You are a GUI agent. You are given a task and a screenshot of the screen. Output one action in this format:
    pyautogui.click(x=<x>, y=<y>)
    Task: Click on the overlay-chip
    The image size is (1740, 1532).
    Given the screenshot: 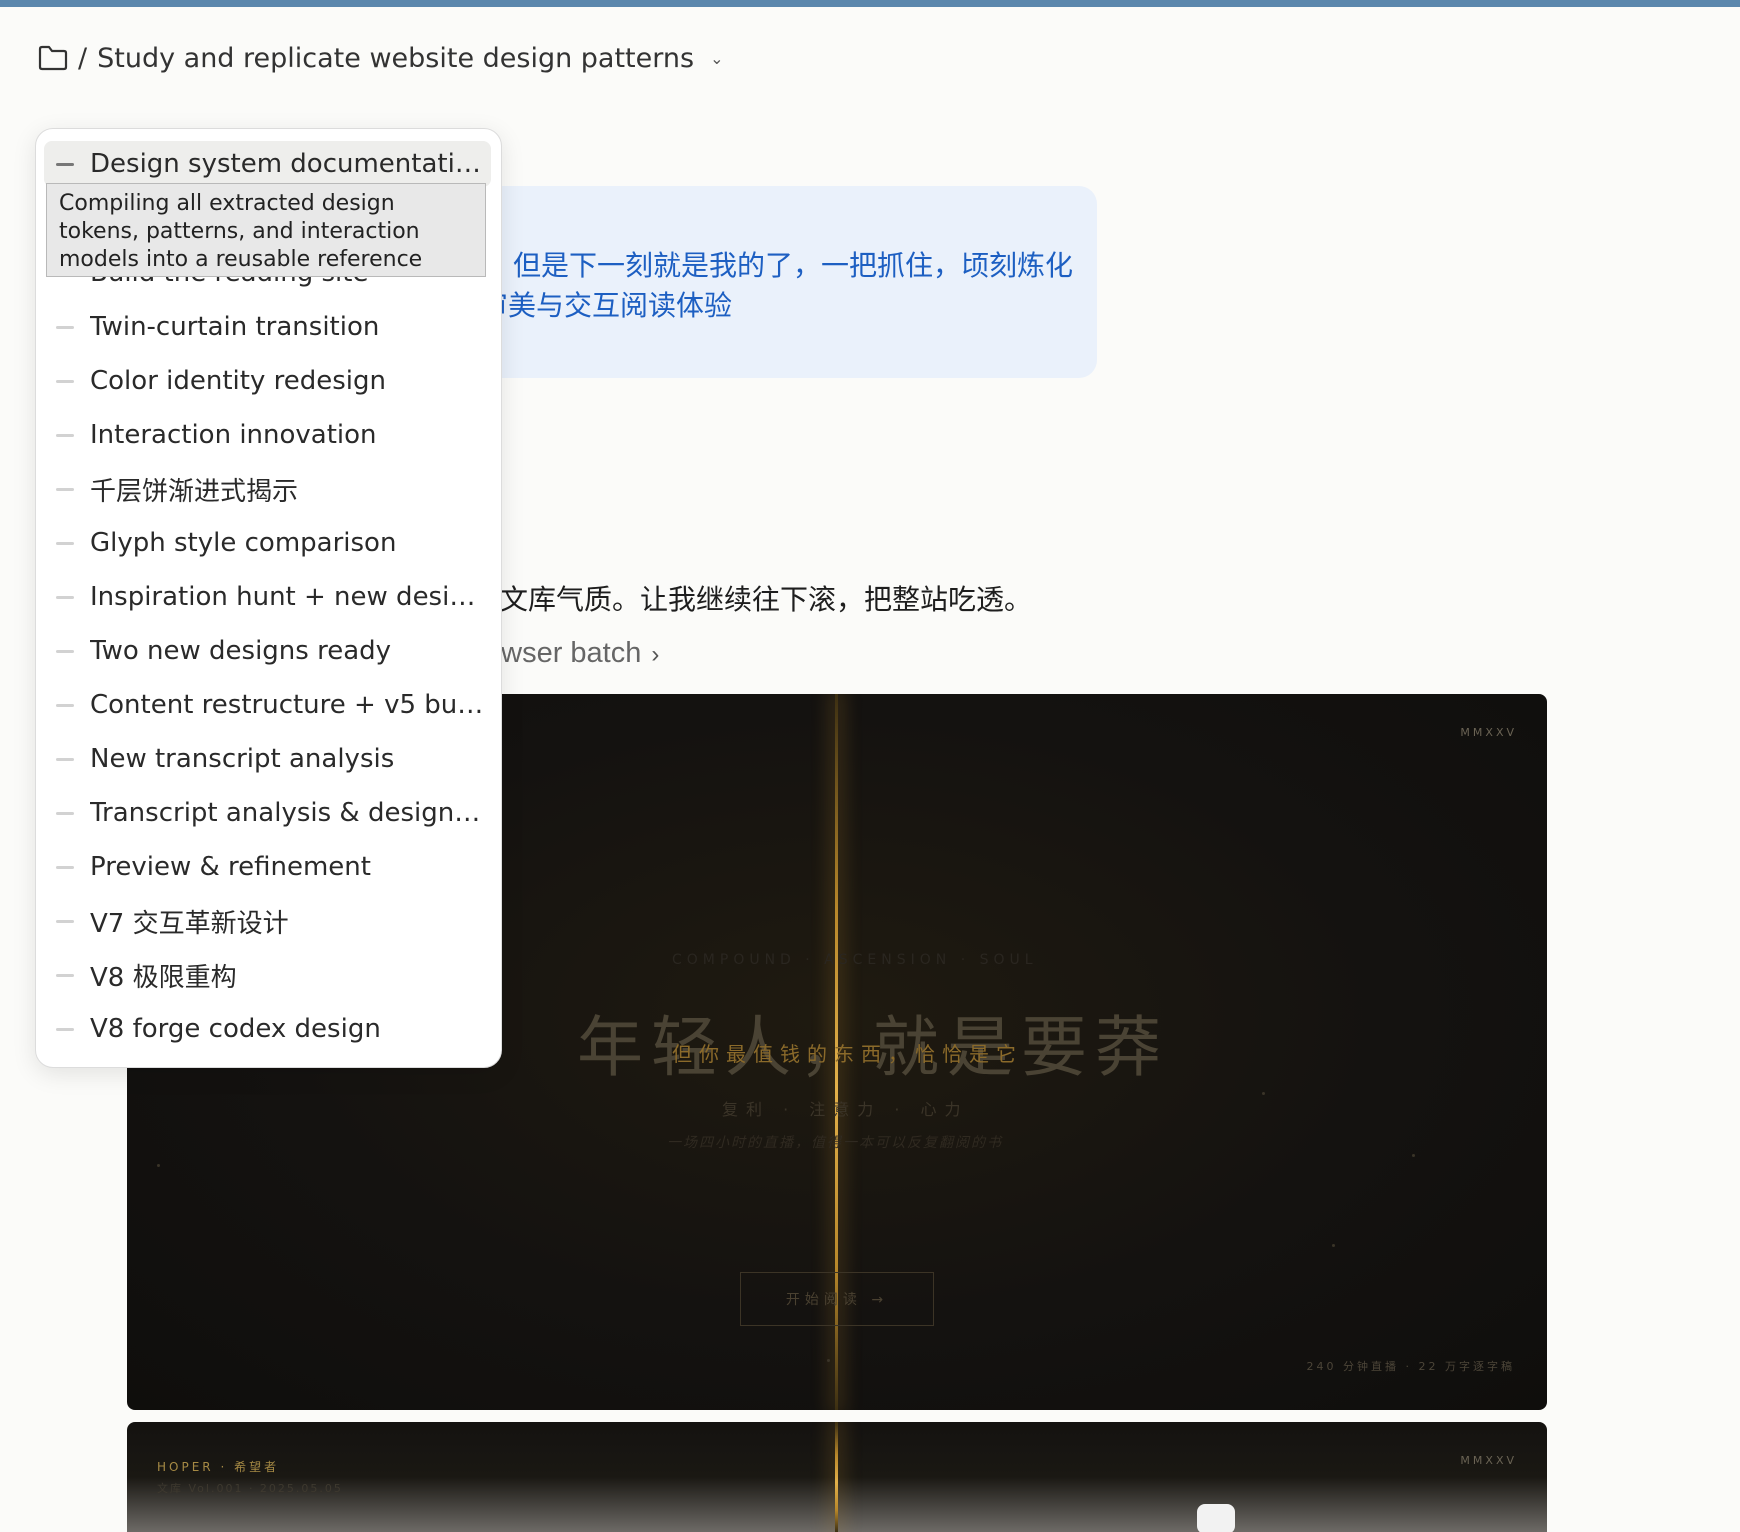 What is the action you would take?
    pyautogui.click(x=1216, y=1518)
    